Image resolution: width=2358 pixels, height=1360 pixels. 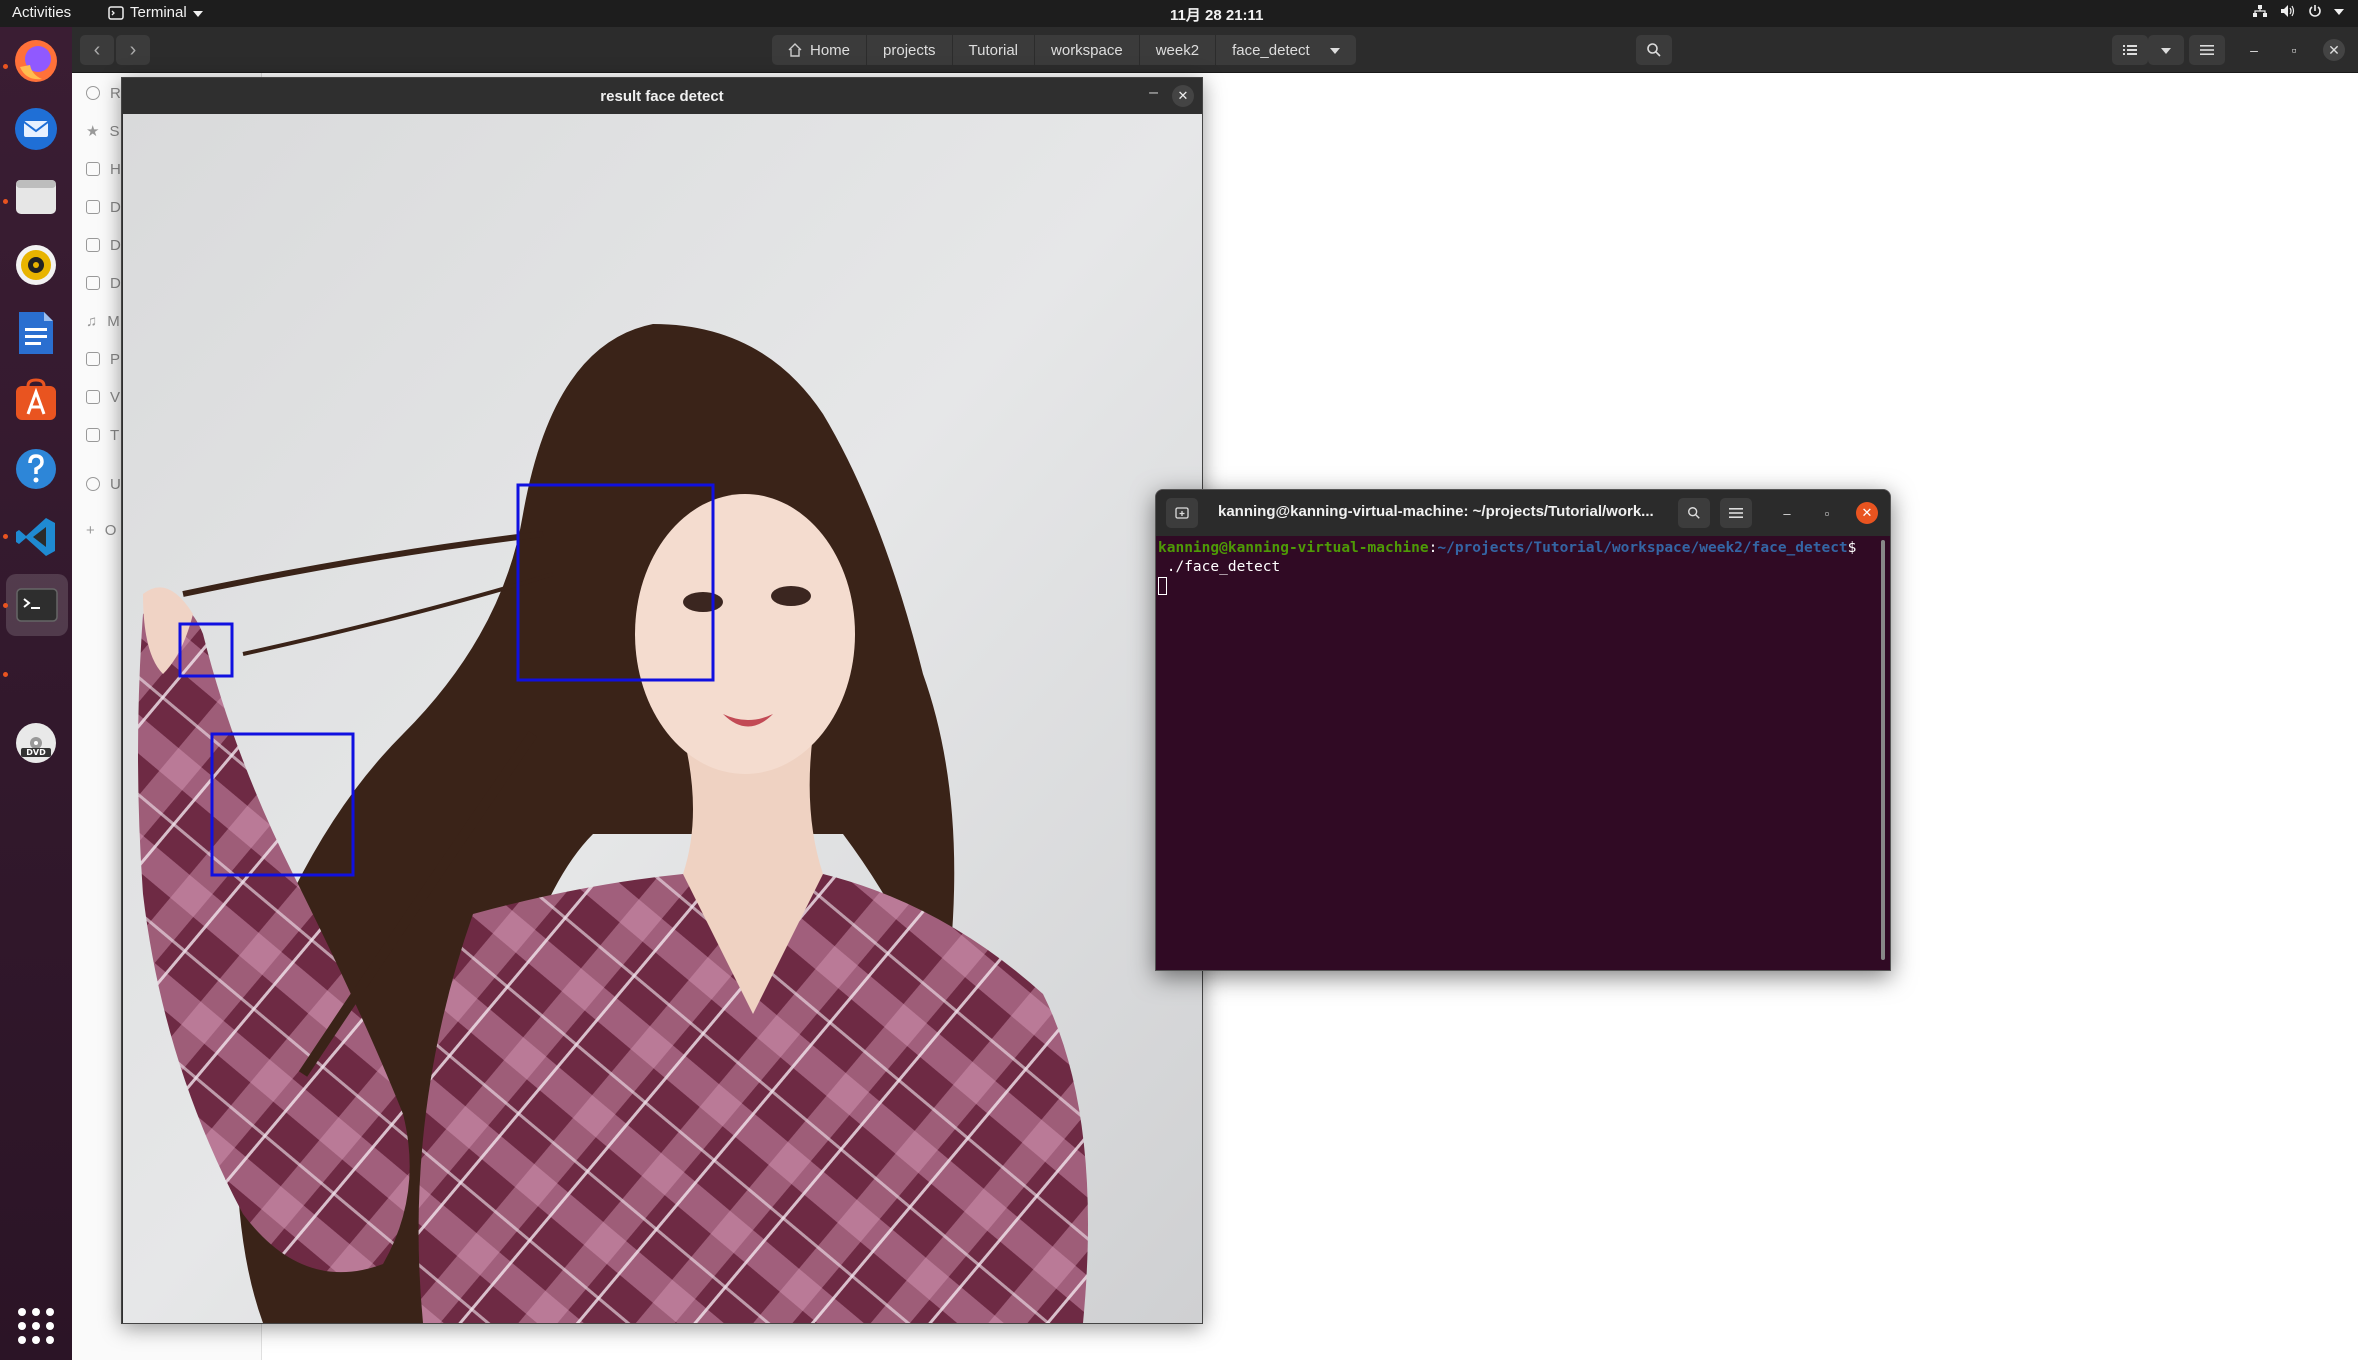 I want to click on sidebar-item-label: H, so click(x=115, y=169).